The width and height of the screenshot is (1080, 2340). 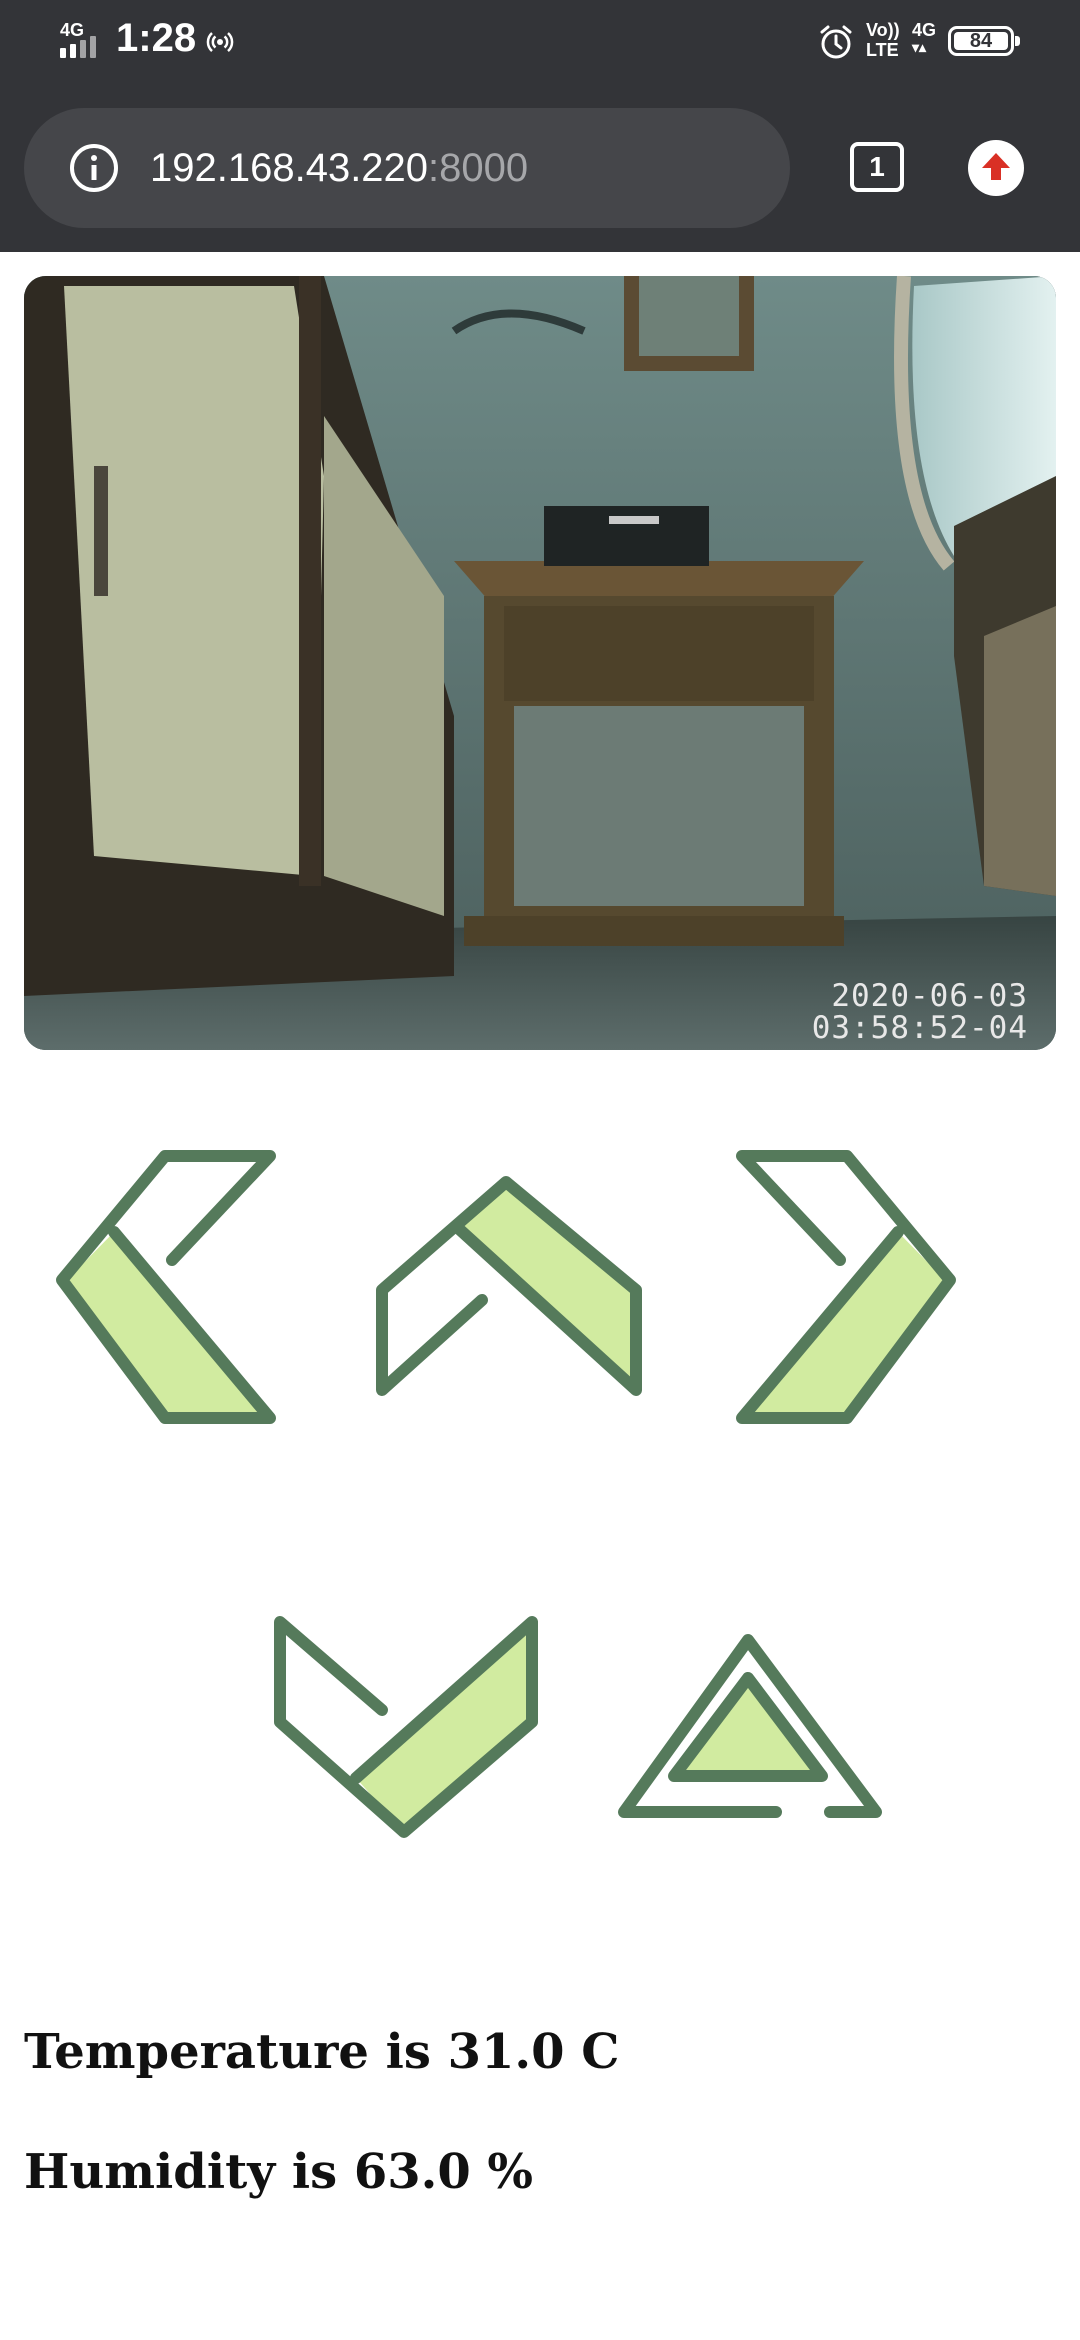 What do you see at coordinates (478, 168) in the screenshot?
I see `url-port: :8000` at bounding box center [478, 168].